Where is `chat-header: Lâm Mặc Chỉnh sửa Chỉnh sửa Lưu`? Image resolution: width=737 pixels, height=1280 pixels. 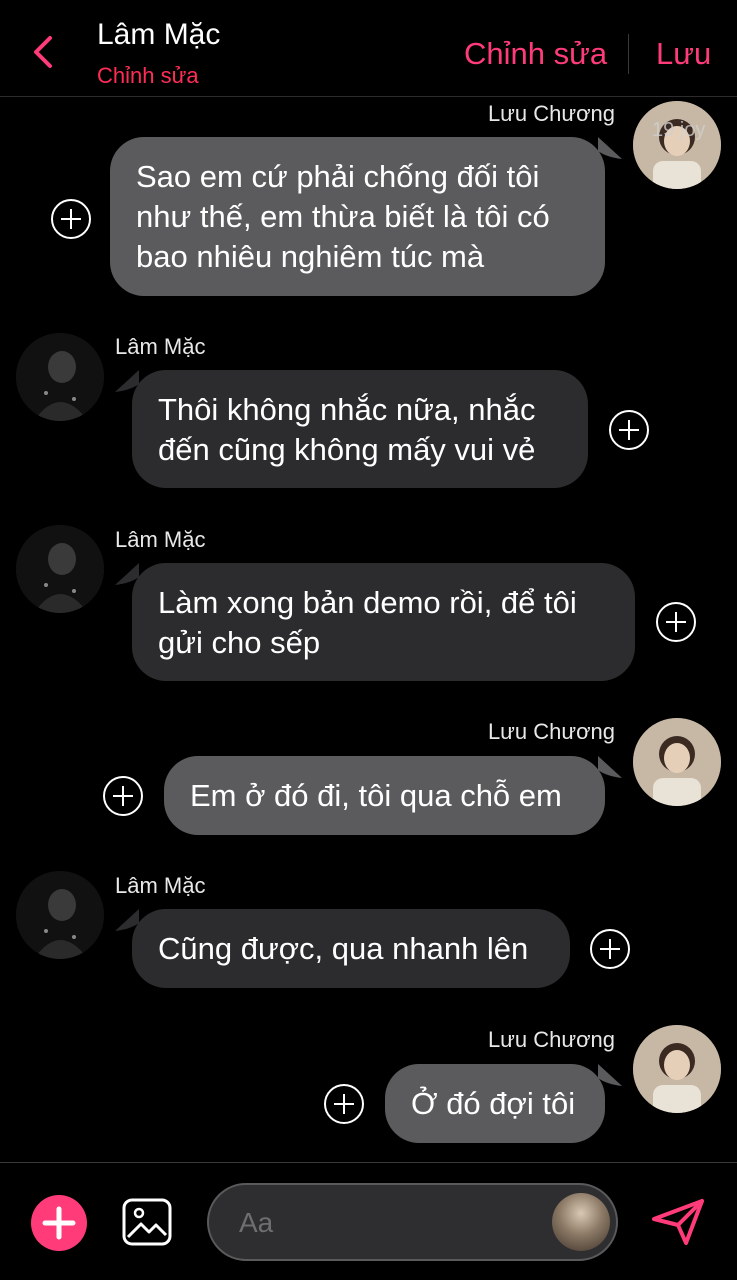
chat-header: Lâm Mặc Chỉnh sửa Chỉnh sửa Lưu is located at coordinates (368, 48).